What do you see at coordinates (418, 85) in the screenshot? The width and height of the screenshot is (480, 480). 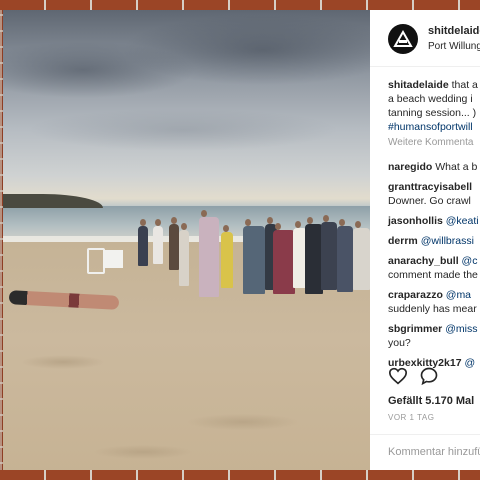 I see `caption-username: shitadelaide` at bounding box center [418, 85].